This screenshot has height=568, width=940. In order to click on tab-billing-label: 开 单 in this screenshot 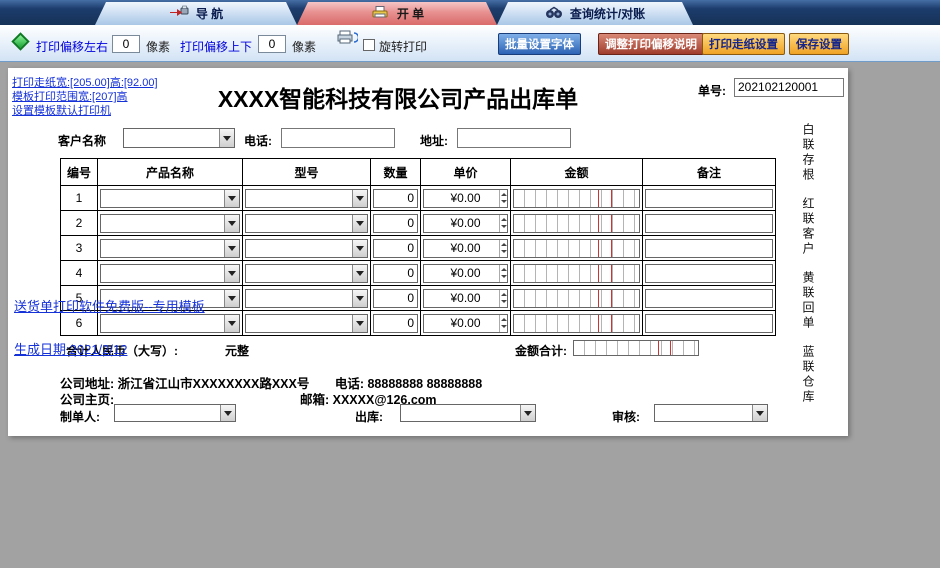, I will do `click(410, 14)`.